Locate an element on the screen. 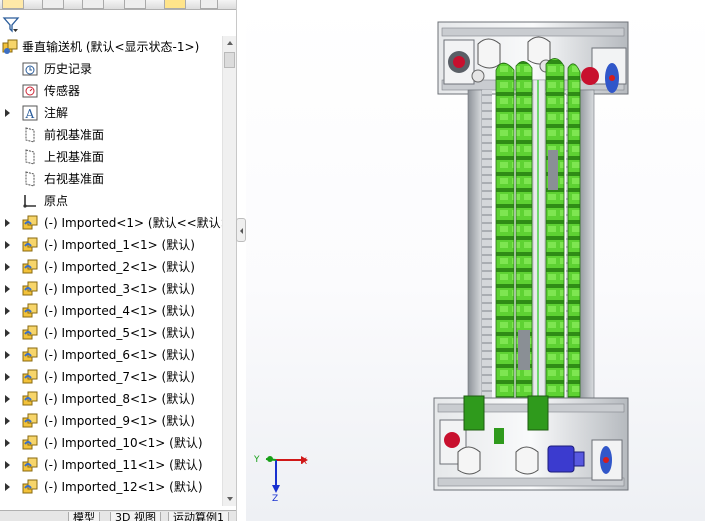  tree-item-imported-7: (-) Imported<1> (默认<<默认> is located at coordinates (115, 223).